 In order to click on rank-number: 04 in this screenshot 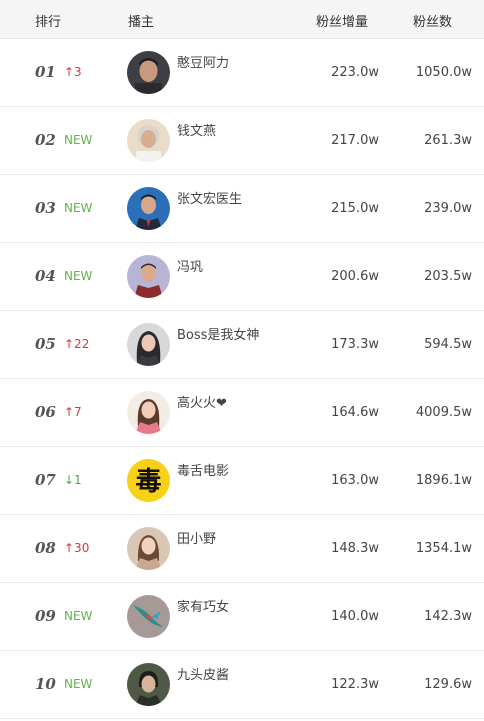, I will do `click(45, 276)`.